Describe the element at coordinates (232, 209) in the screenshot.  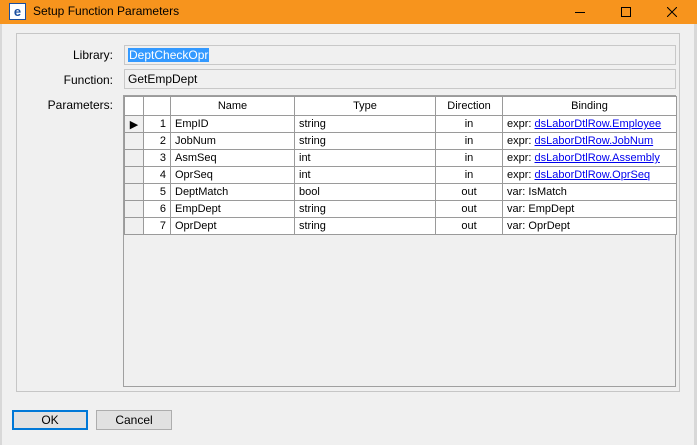
I see `name-cell: EmpDept` at that location.